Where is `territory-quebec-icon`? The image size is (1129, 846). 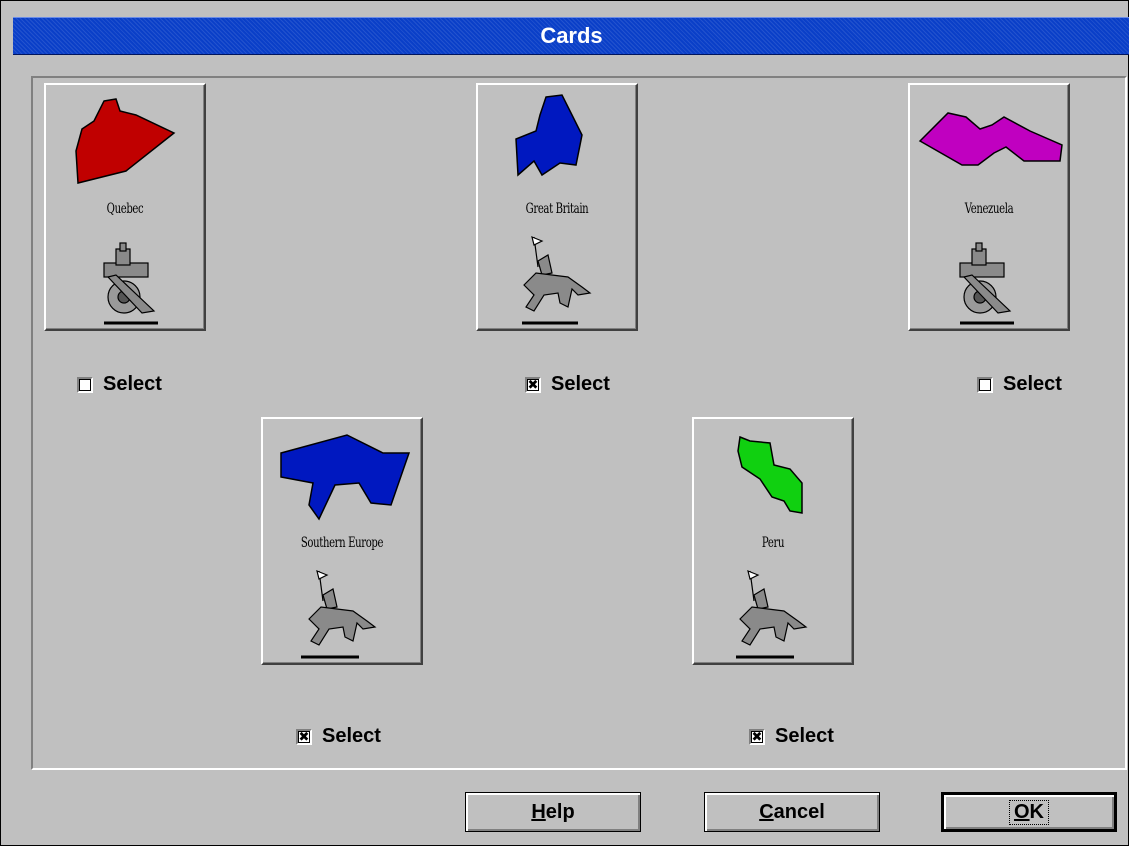 territory-quebec-icon is located at coordinates (125, 141).